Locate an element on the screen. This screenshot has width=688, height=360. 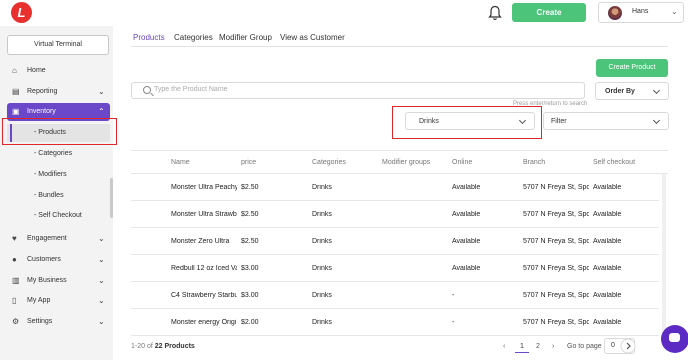
sidebar-item-label: Customers is located at coordinates (44, 259).